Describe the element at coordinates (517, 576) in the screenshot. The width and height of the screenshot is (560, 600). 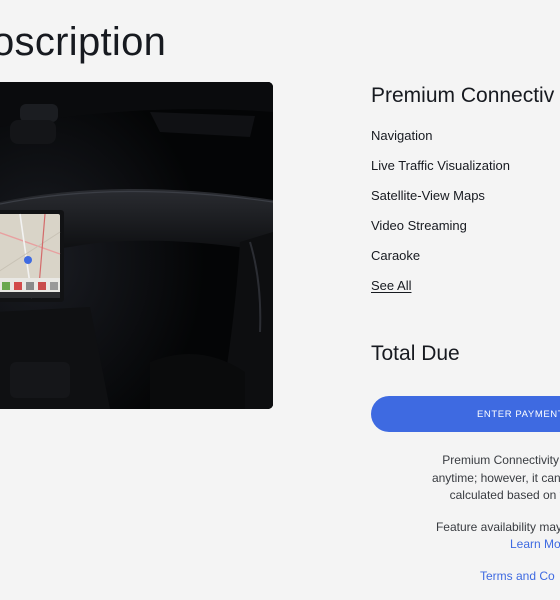
I see `terms-and-conditions-link: Terms and Co` at that location.